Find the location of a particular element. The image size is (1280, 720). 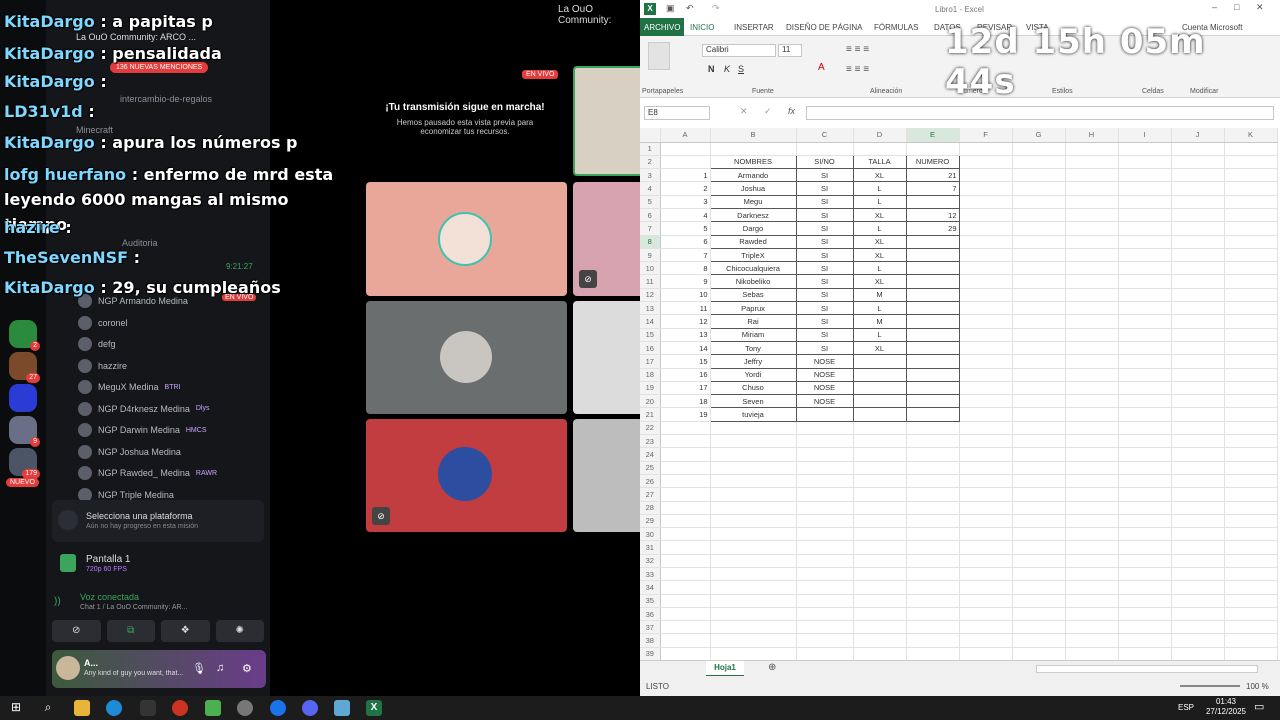

column-header: K is located at coordinates (1251, 135).